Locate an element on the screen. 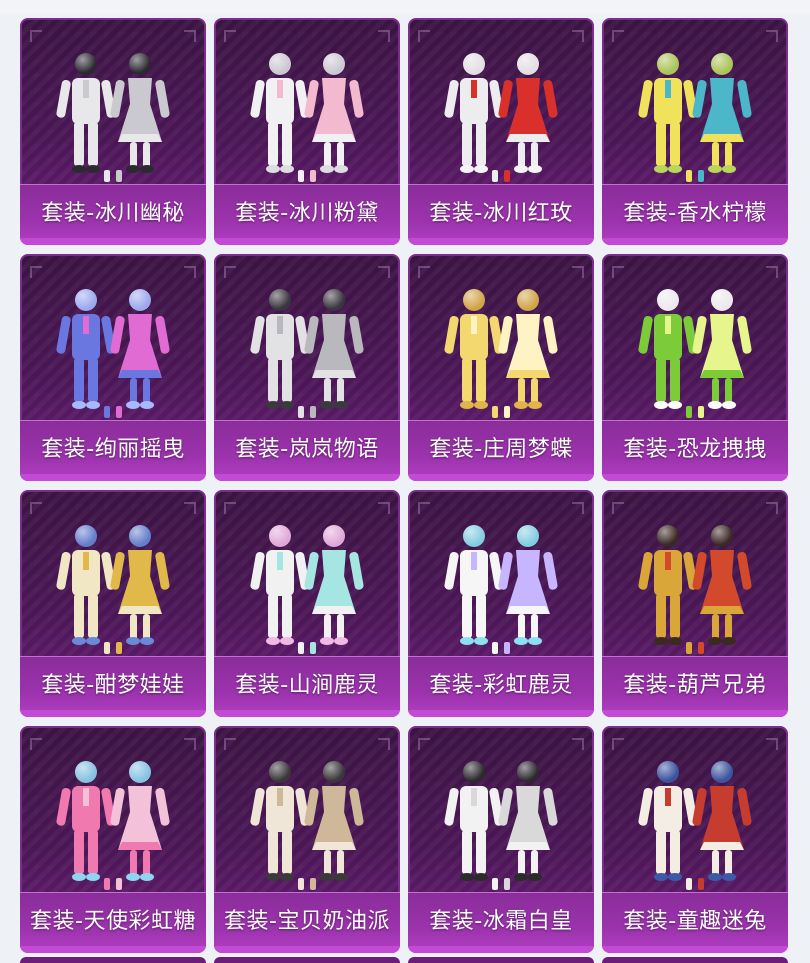  outfit-name: 套装-绚丽摇曳 is located at coordinates (113, 449).